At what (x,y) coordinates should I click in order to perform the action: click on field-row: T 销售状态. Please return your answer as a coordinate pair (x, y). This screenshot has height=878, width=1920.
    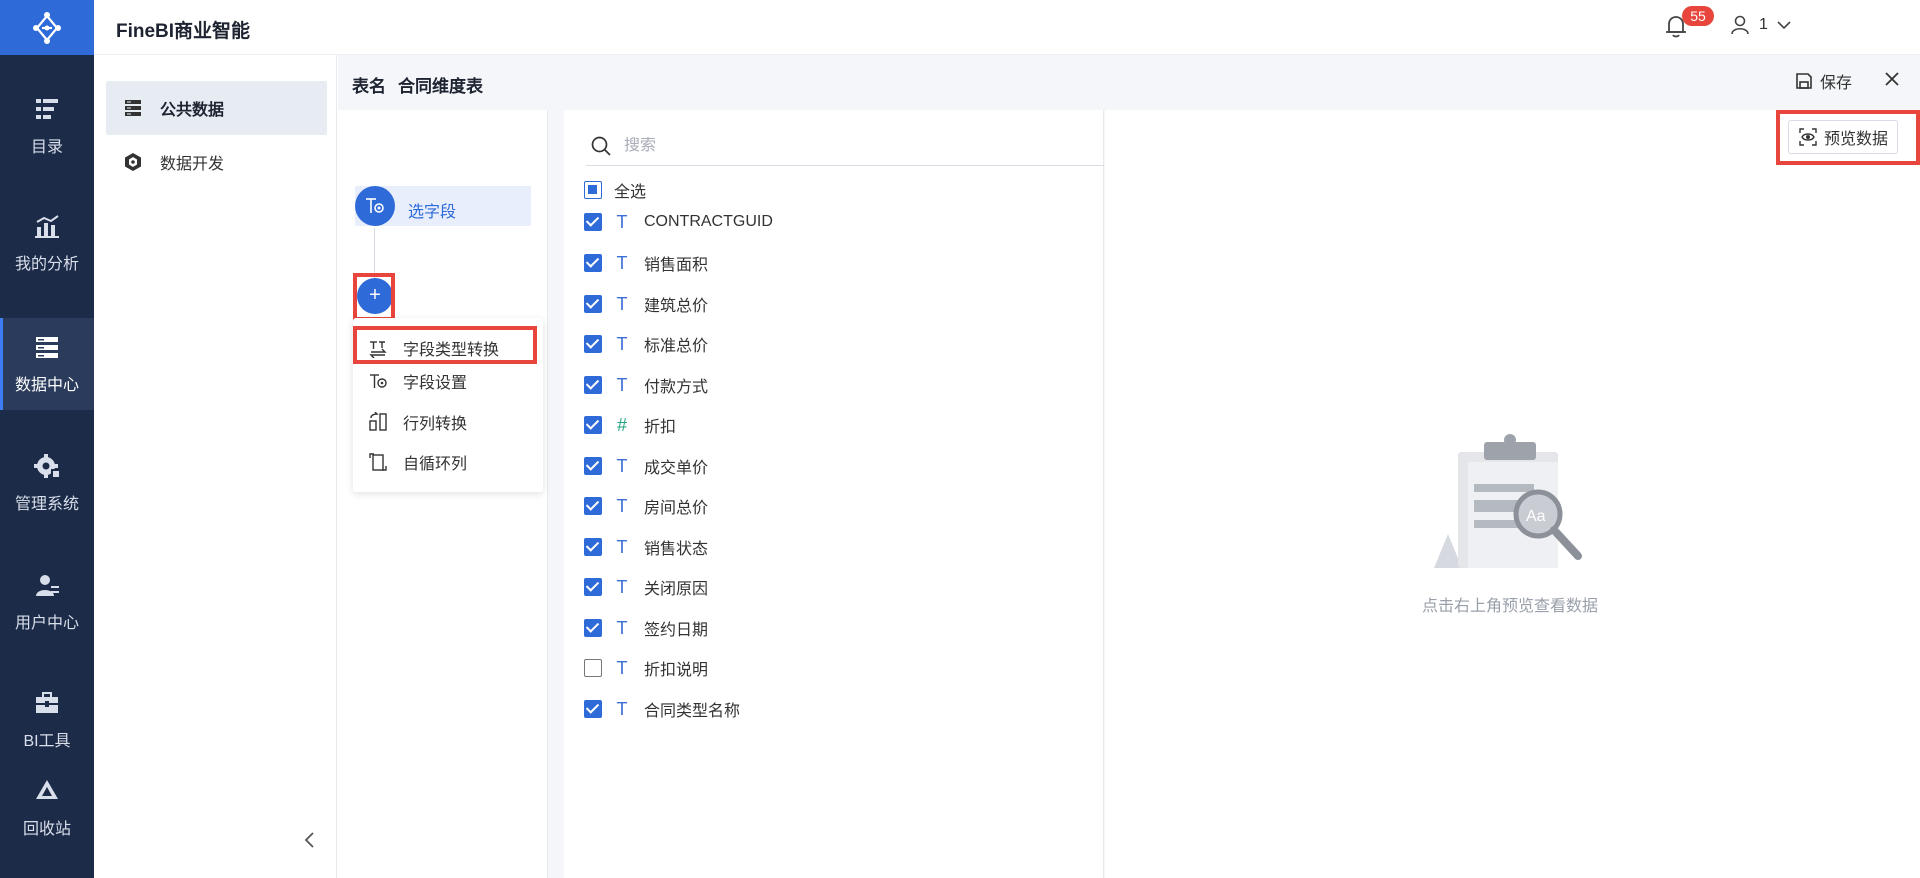
    Looking at the image, I should click on (834, 547).